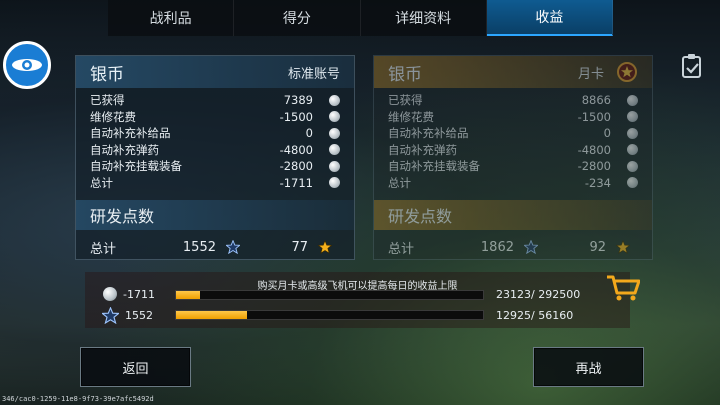 This screenshot has height=405, width=720. What do you see at coordinates (139, 315) in the screenshot?
I see `research-income-value: 1552` at bounding box center [139, 315].